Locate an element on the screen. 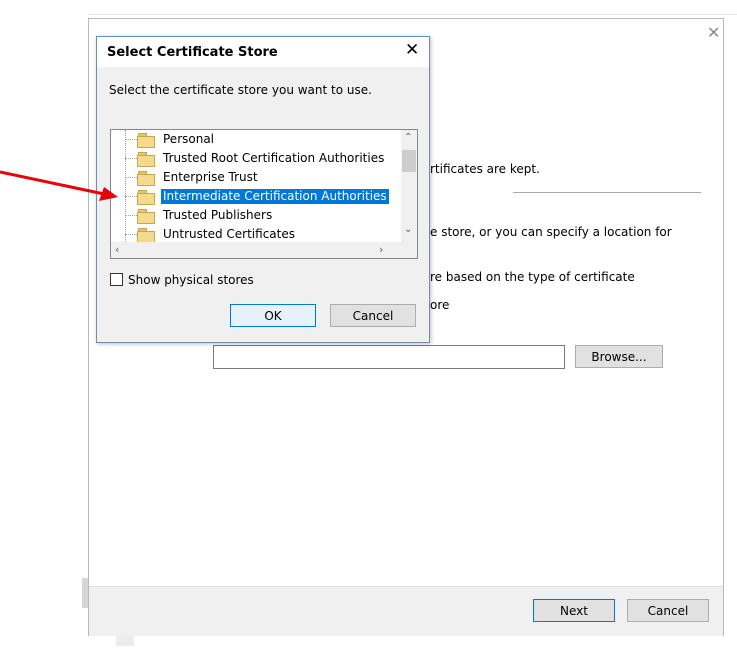 The width and height of the screenshot is (737, 660). wizard-footer: Next Cancel is located at coordinates (406, 611).